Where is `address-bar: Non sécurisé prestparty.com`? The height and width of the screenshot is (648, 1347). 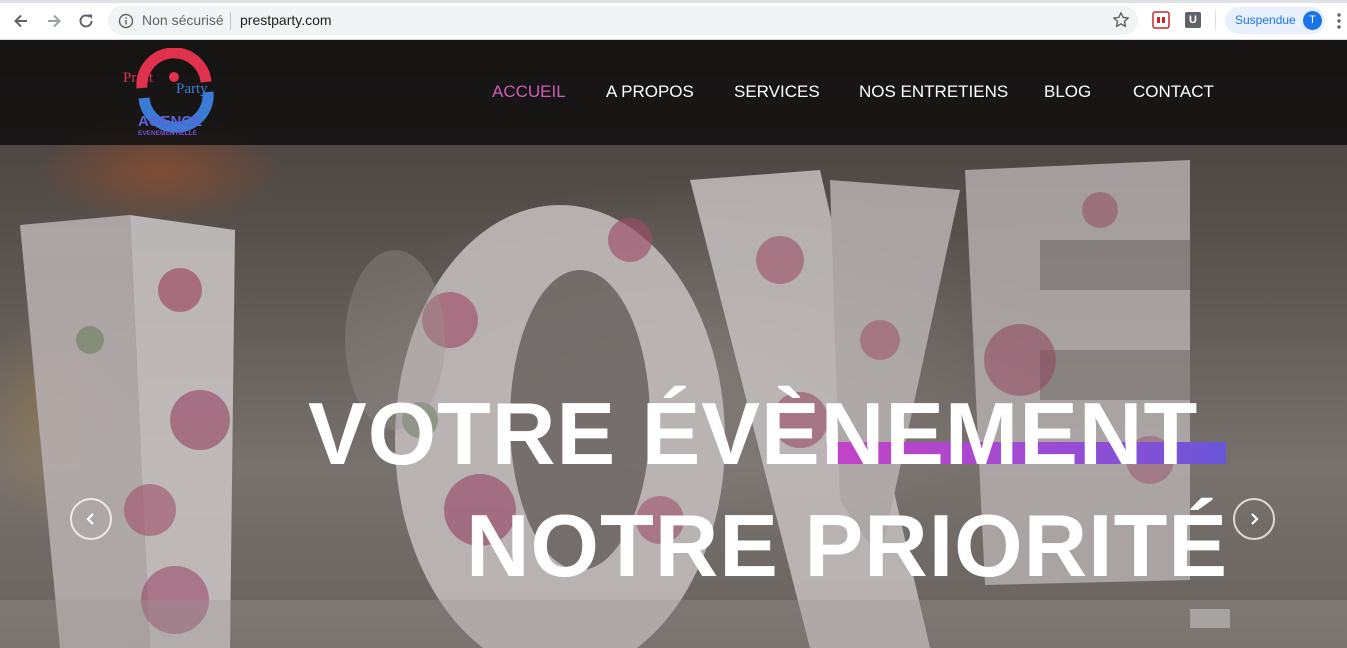
address-bar: Non sécurisé prestparty.com is located at coordinates (623, 20).